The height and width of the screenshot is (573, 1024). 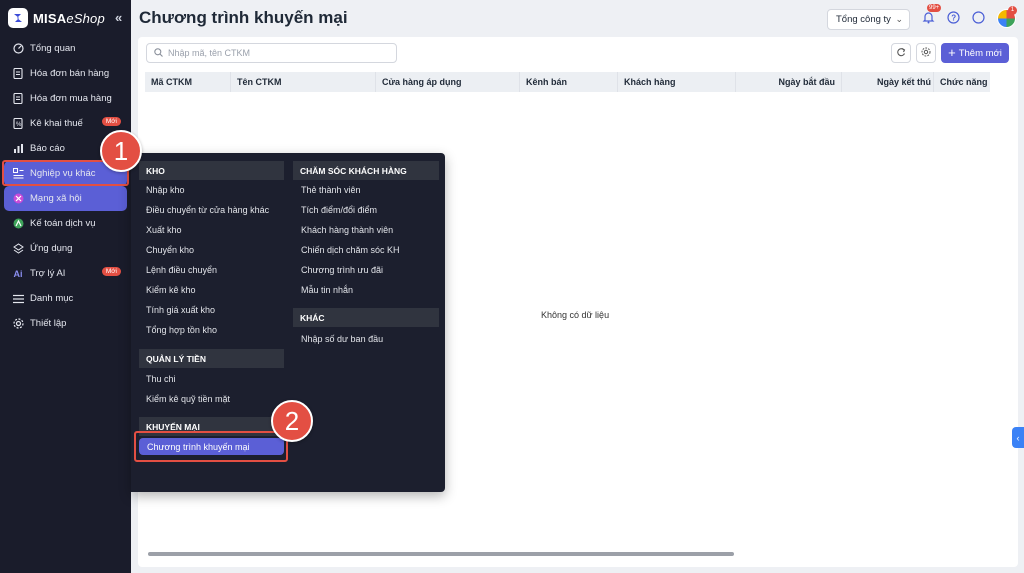 I want to click on ai-icon: Ai, so click(x=18, y=273).